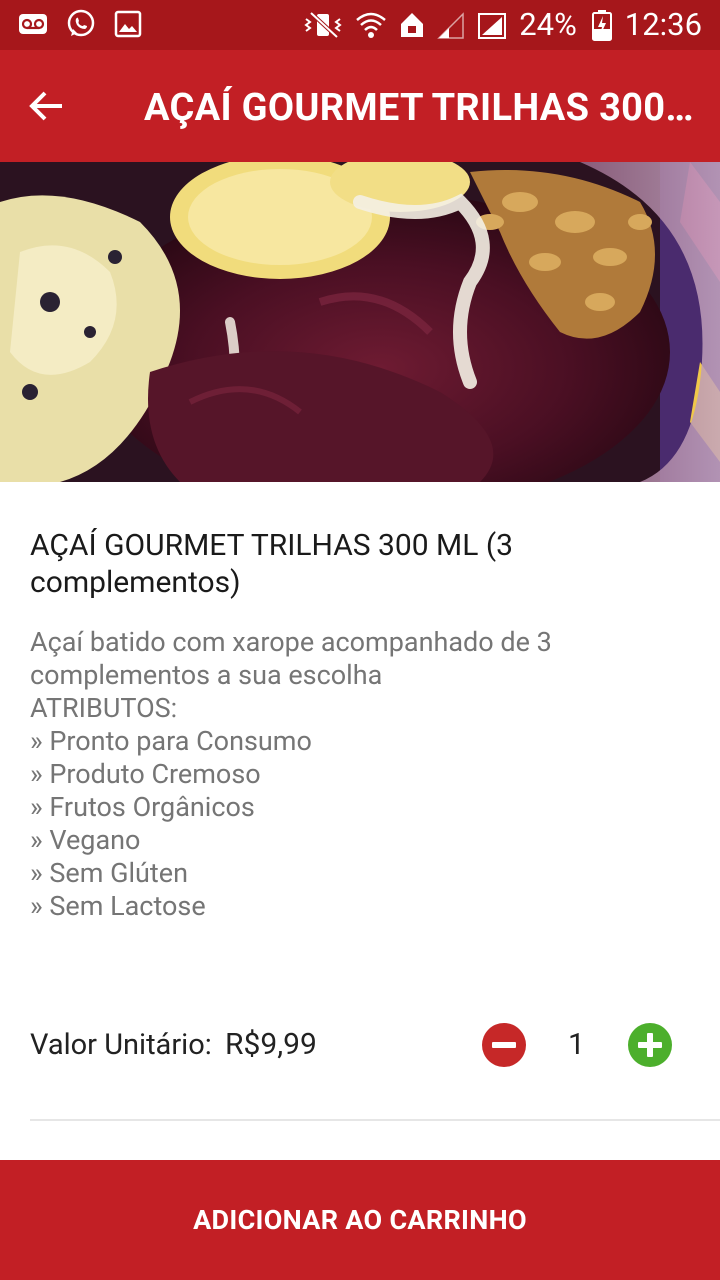 The width and height of the screenshot is (720, 1280). Describe the element at coordinates (412, 25) in the screenshot. I see `home-network-icon` at that location.